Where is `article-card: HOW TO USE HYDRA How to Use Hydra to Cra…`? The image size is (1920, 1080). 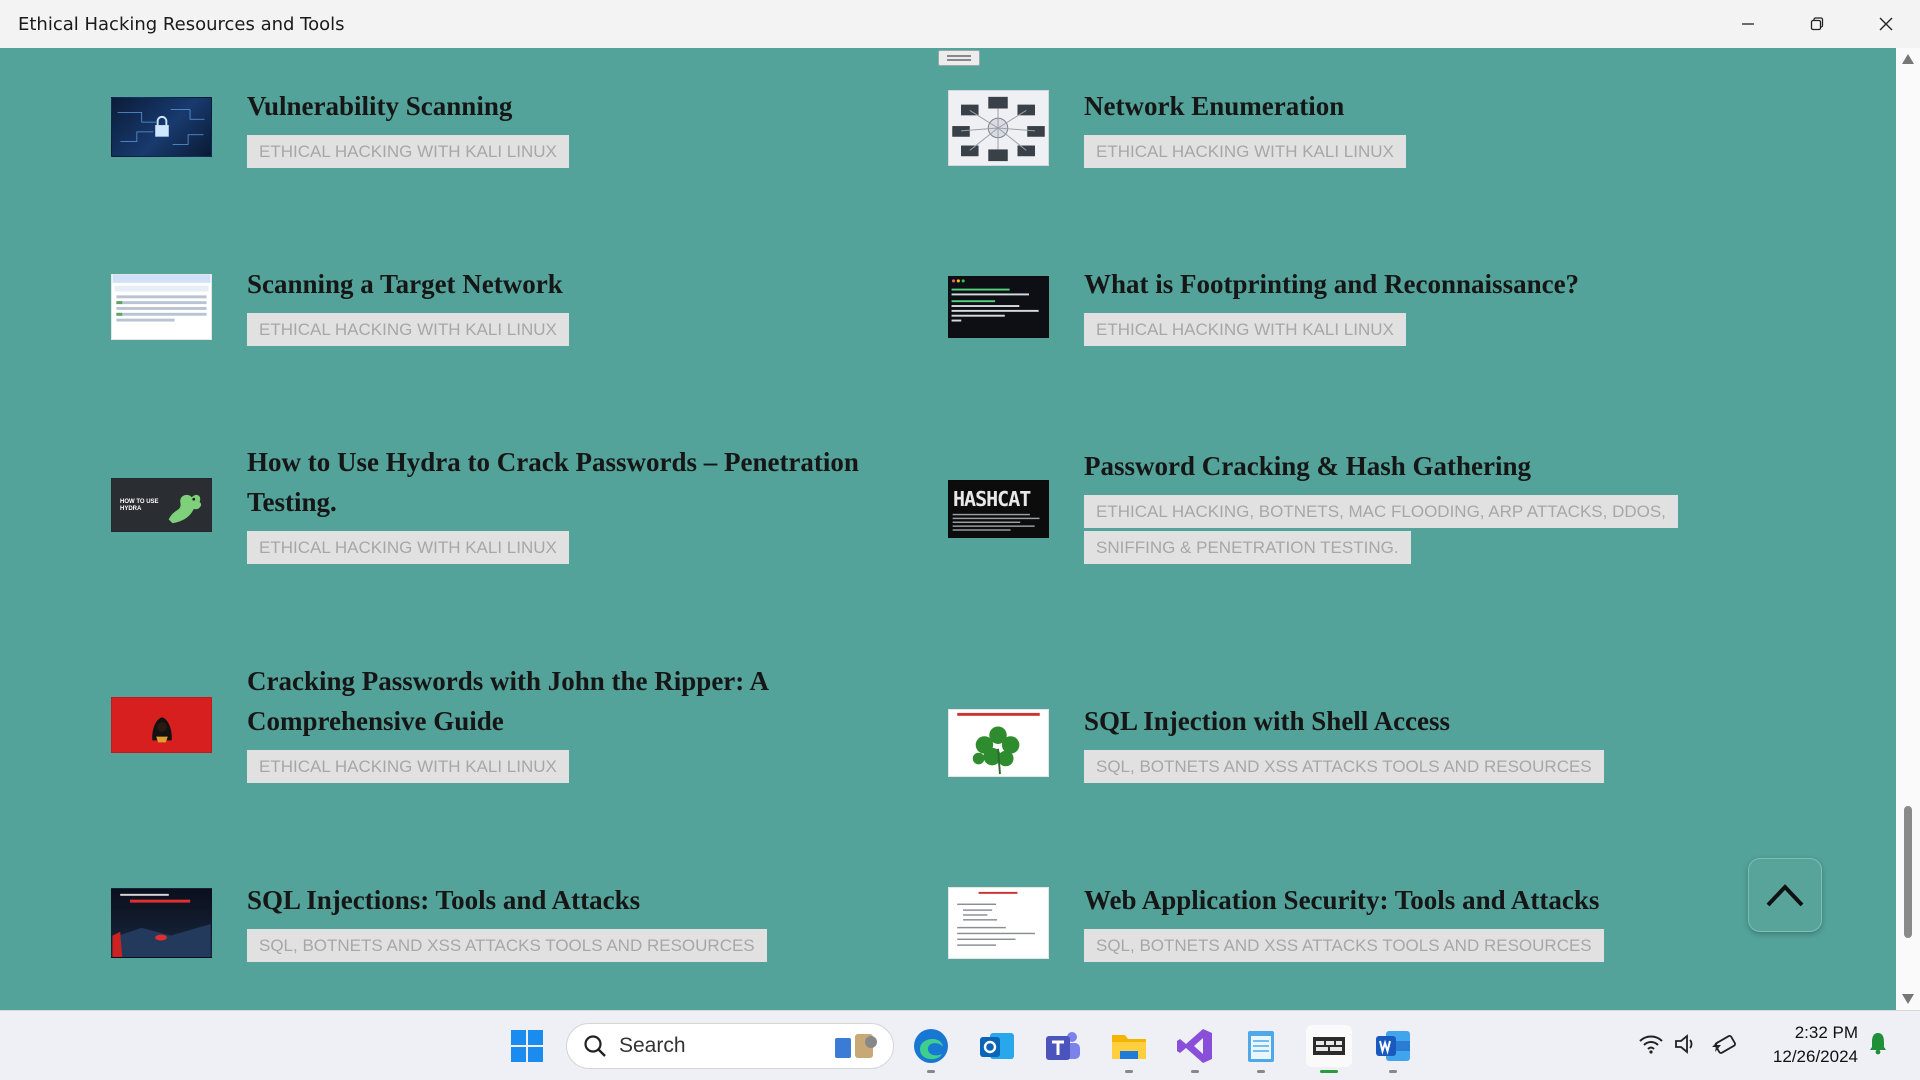
article-card: HOW TO USE HYDRA How to Use Hydra to Cra… is located at coordinates (511, 522).